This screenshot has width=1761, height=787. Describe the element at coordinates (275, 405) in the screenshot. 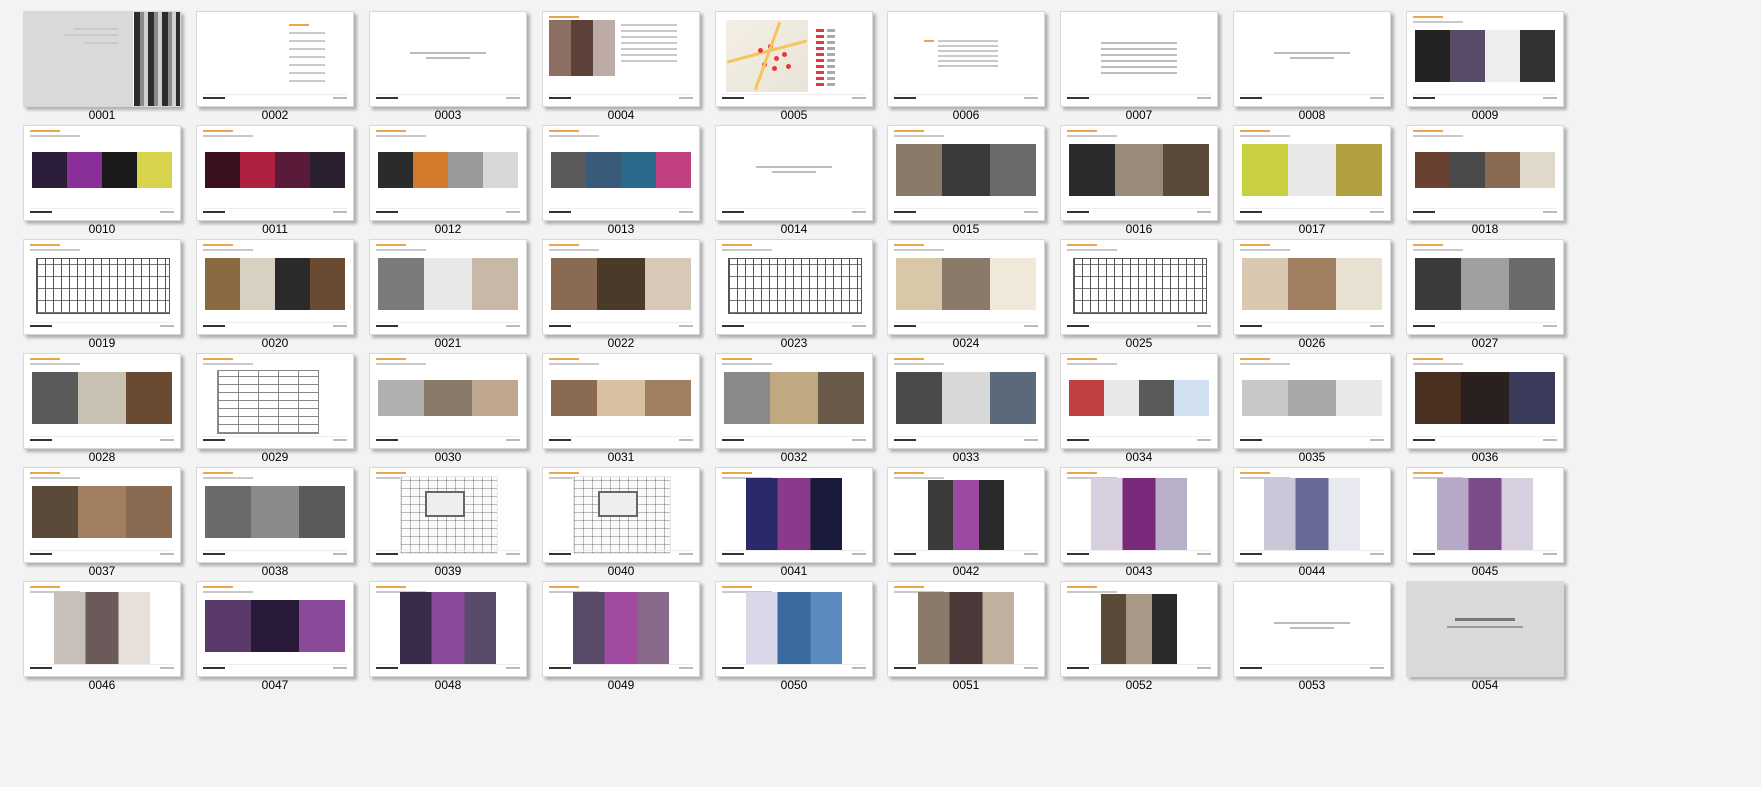

I see `thumbnail-item: 0029` at that location.